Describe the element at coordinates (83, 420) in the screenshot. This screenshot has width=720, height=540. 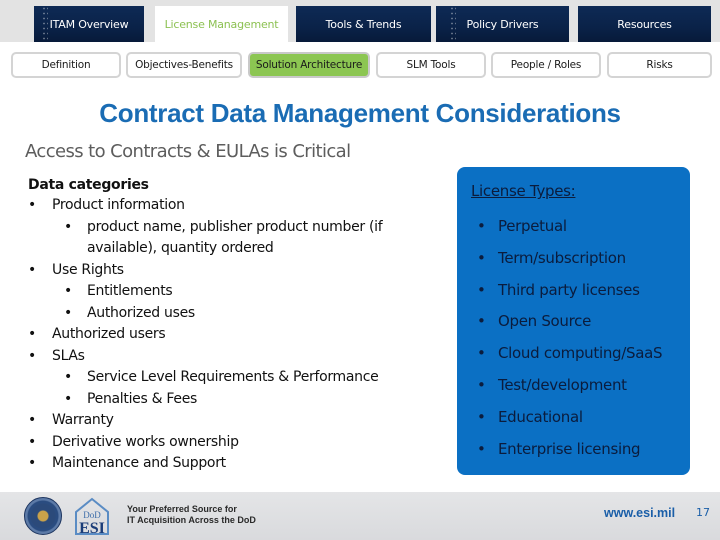
I see `data-category-text: Warranty` at that location.